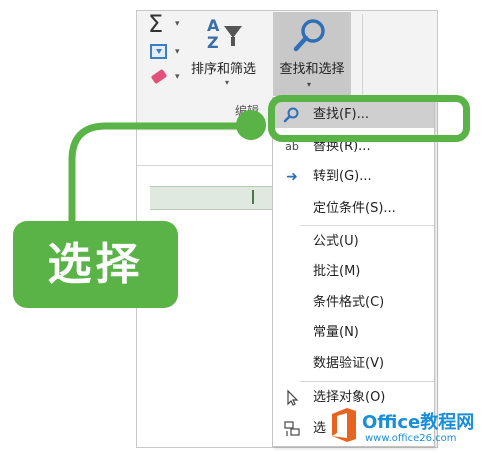 Image resolution: width=491 pixels, height=453 pixels. Describe the element at coordinates (95, 264) in the screenshot. I see `callout-label: 选择` at that location.